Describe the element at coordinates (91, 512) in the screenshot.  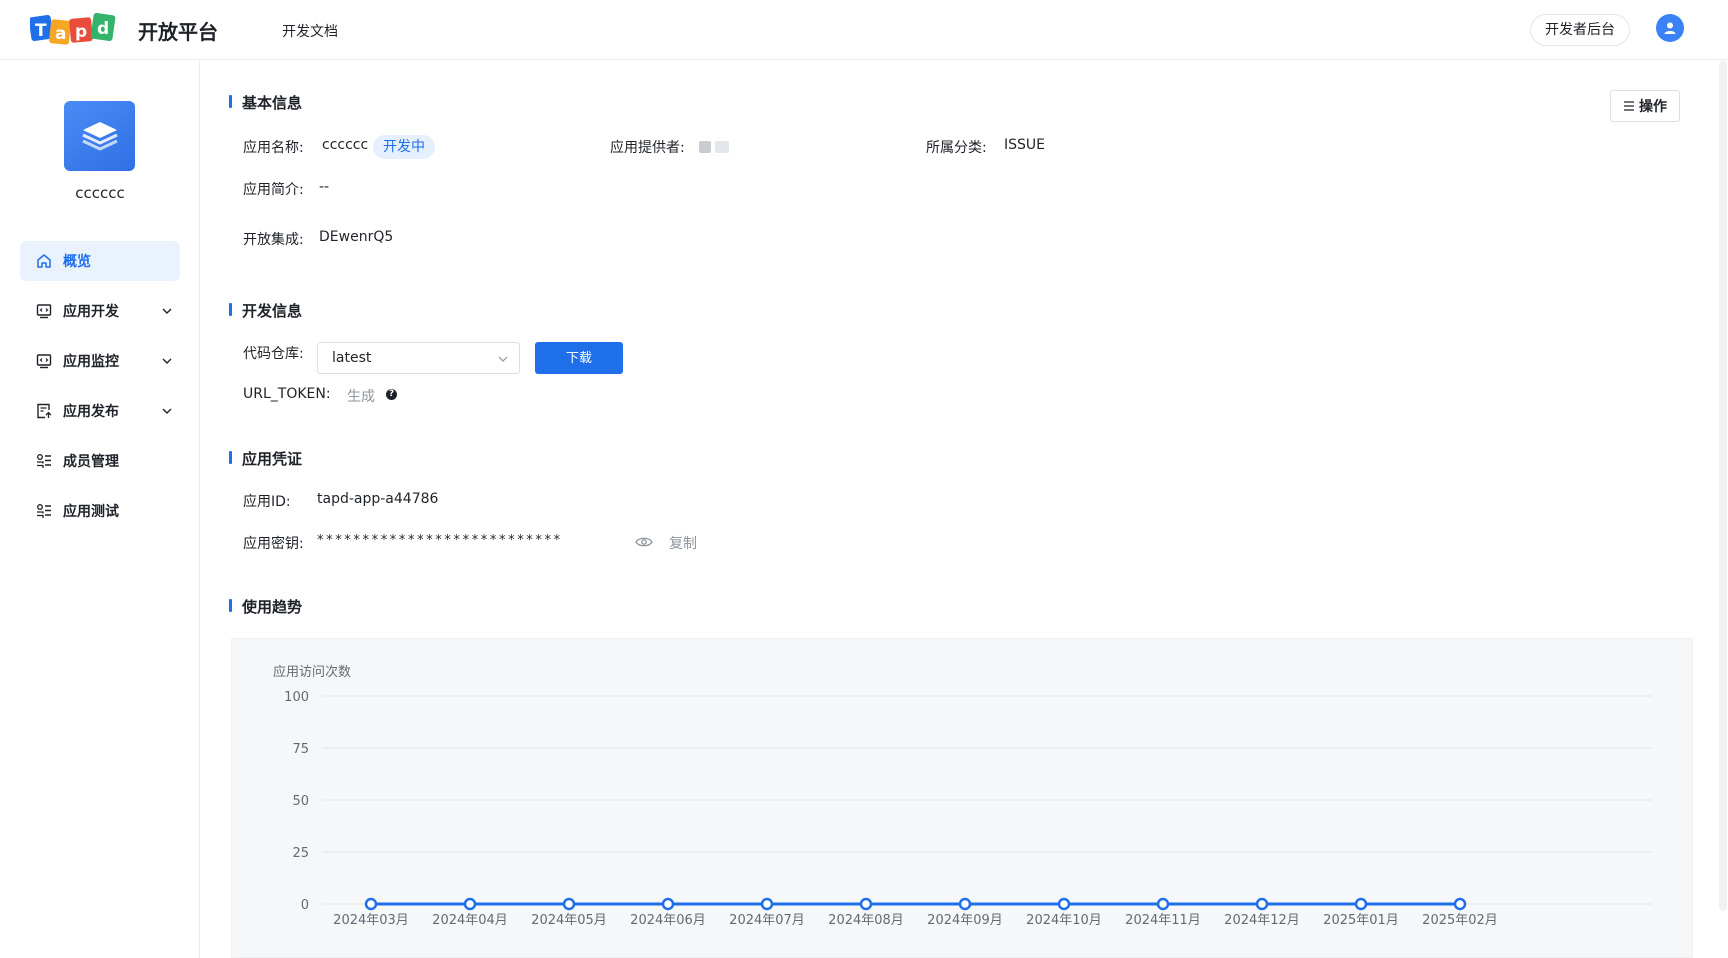
I see `sidebar-item-label: 应用测试` at that location.